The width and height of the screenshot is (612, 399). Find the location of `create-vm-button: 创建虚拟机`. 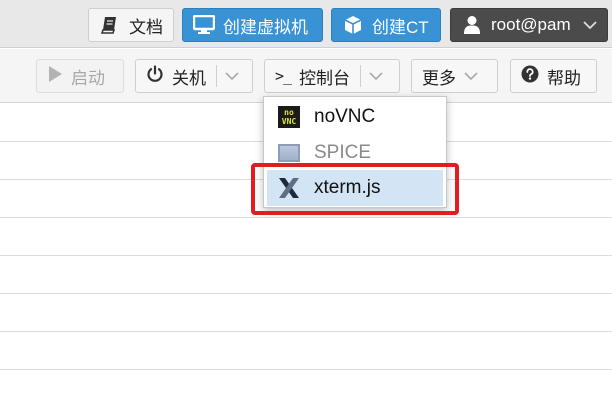

create-vm-button: 创建虚拟机 is located at coordinates (252, 25).